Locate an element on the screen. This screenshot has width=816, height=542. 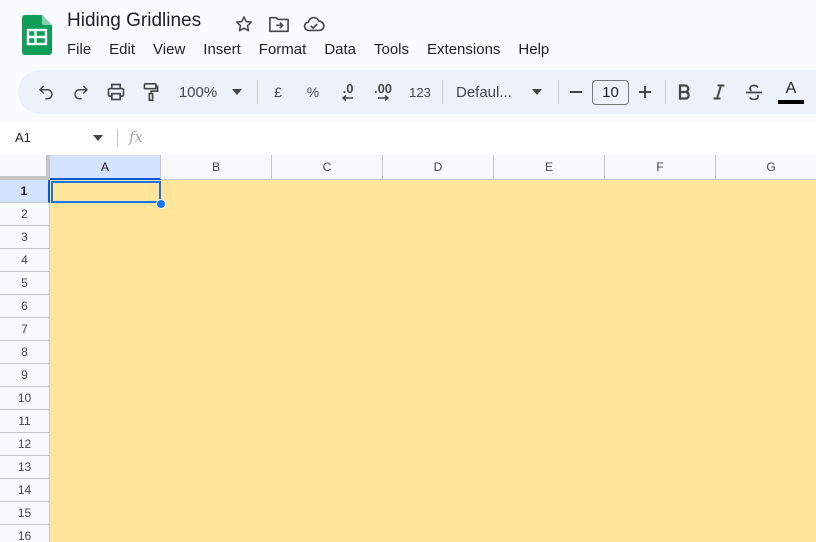
row-header-15: 15 is located at coordinates (25, 513).